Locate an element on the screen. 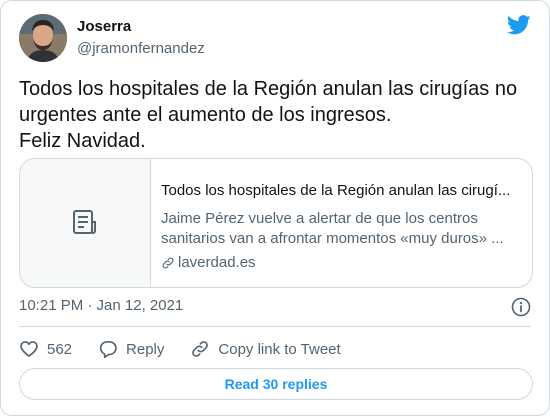 This screenshot has height=416, width=550. copy-link-button: Copy link to Tweet is located at coordinates (265, 349).